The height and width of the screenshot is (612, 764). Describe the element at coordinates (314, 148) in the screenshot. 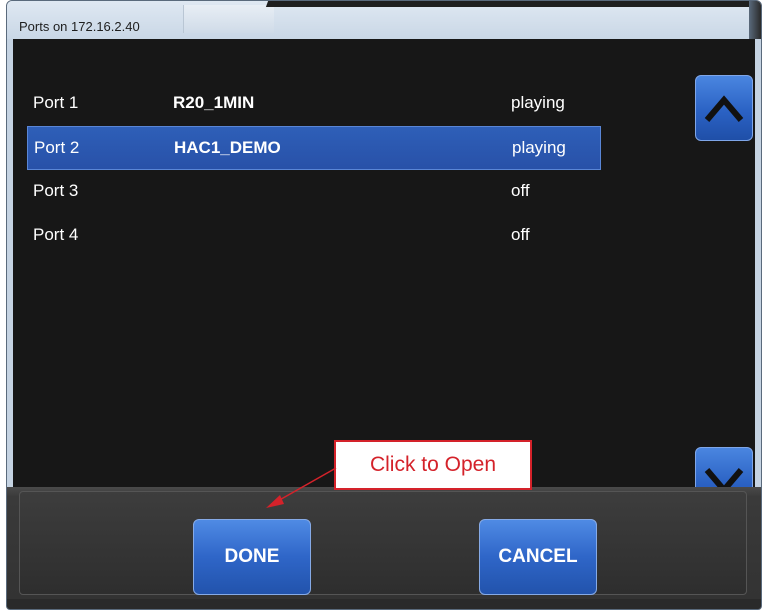

I see `port-row-2: Port 2 HAC1_DEMO playing` at that location.